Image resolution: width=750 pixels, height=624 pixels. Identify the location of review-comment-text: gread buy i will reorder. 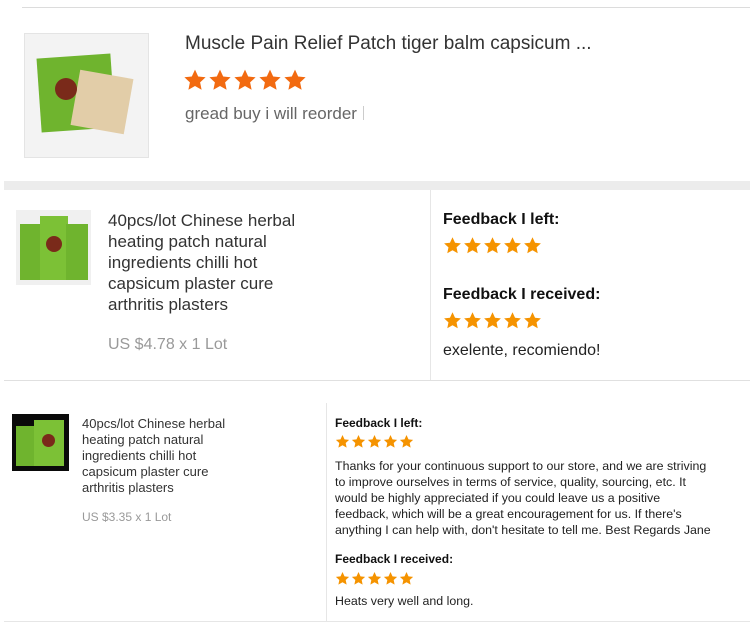
(271, 113).